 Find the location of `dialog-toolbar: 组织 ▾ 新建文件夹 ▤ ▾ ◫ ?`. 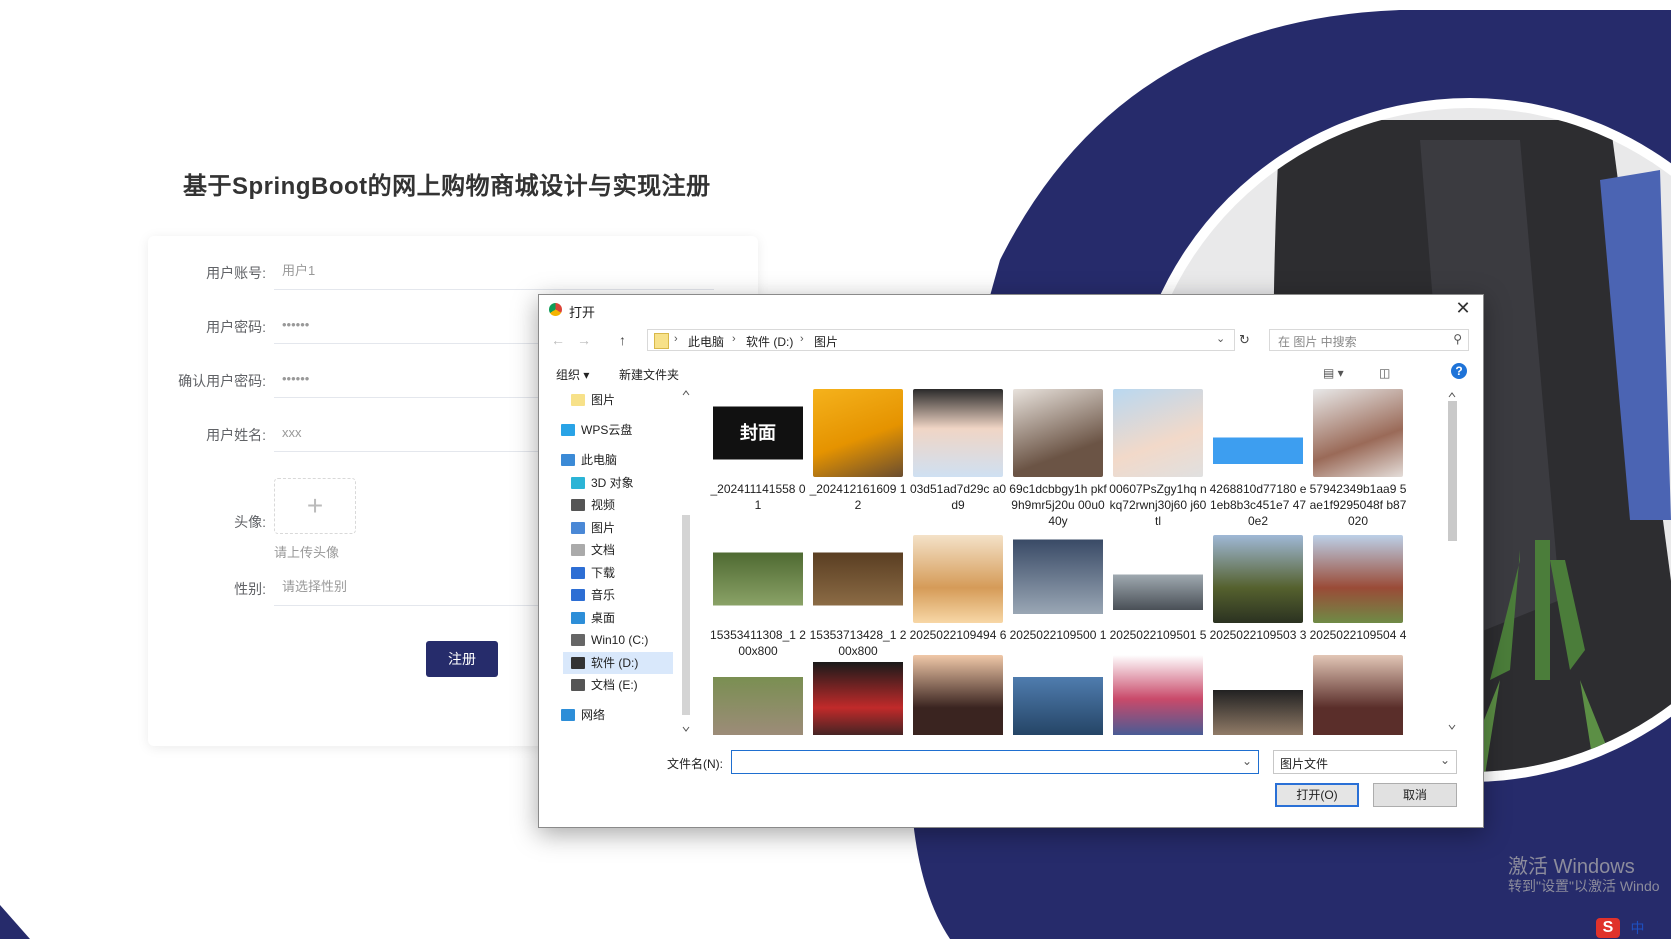

dialog-toolbar: 组织 ▾ 新建文件夹 ▤ ▾ ◫ ? is located at coordinates (1011, 374).